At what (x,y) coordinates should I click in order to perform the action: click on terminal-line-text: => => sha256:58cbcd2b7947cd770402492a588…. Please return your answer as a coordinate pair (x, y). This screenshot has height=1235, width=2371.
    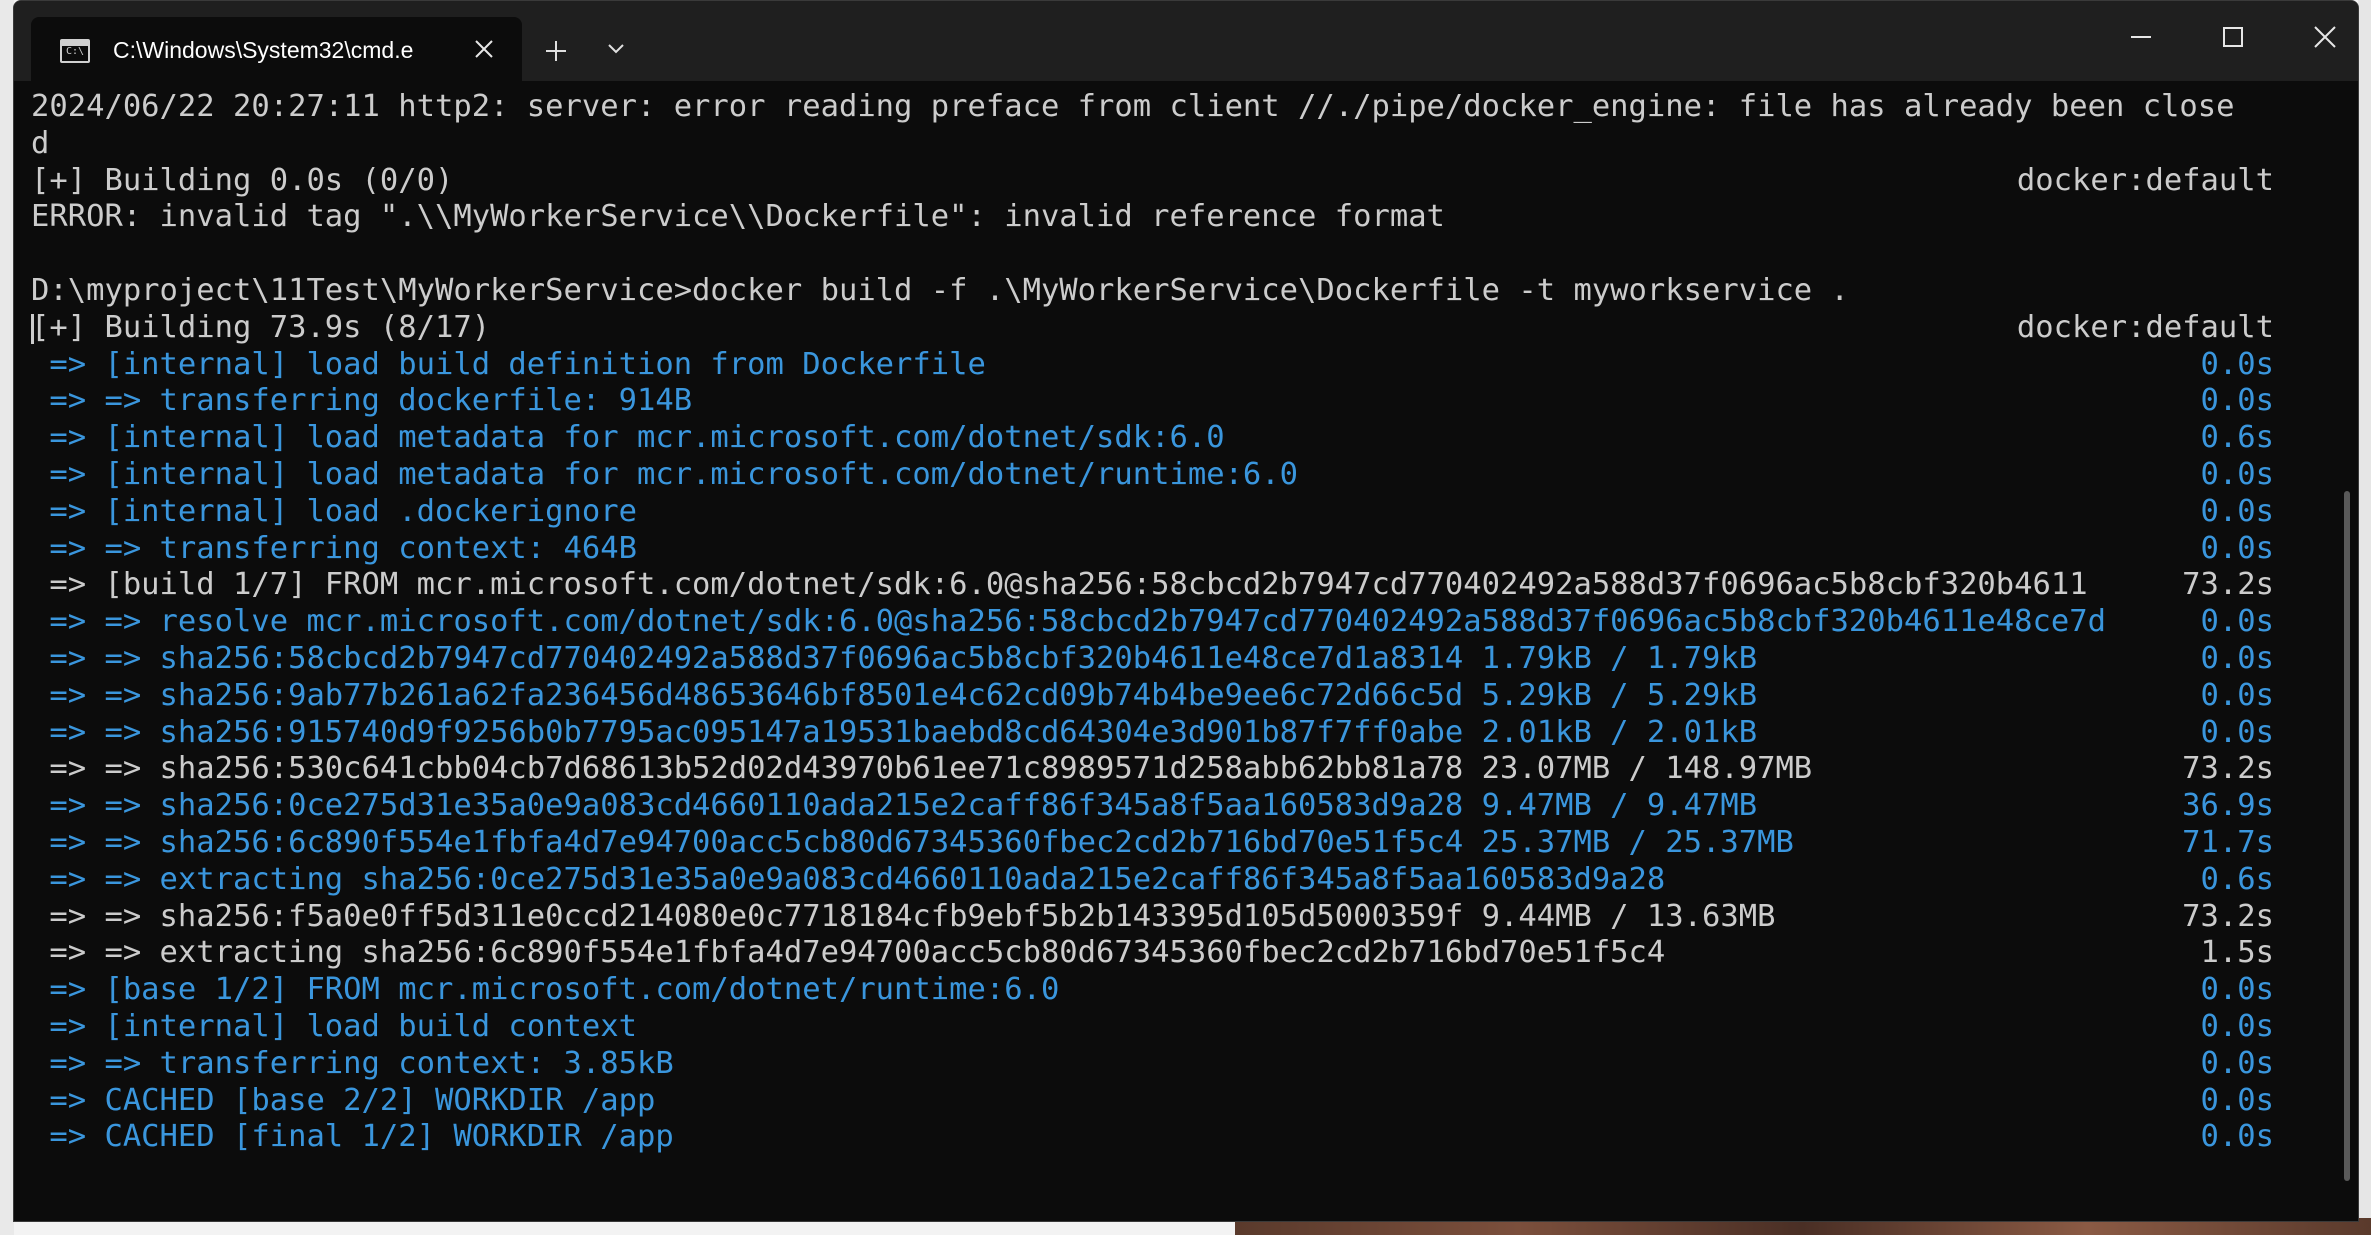
    Looking at the image, I should click on (894, 658).